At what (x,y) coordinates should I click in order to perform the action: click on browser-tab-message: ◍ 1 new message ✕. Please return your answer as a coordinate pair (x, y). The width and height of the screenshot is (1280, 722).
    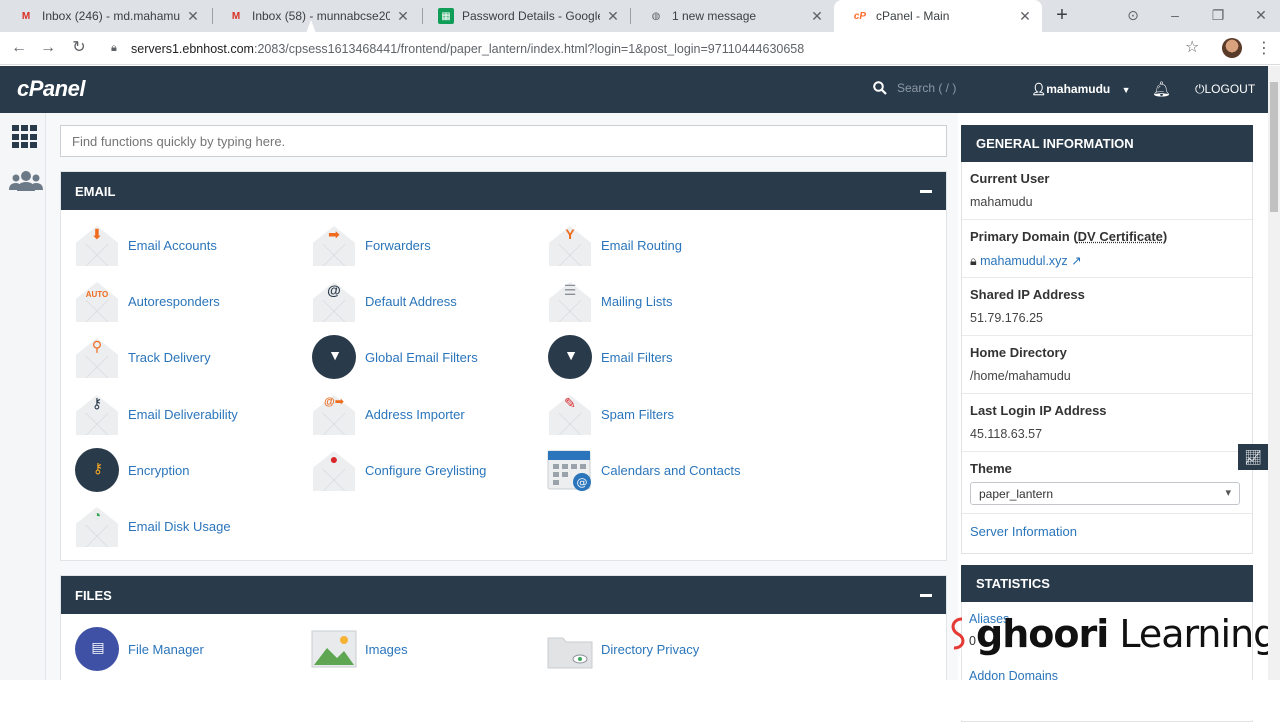
    Looking at the image, I should click on (732, 16).